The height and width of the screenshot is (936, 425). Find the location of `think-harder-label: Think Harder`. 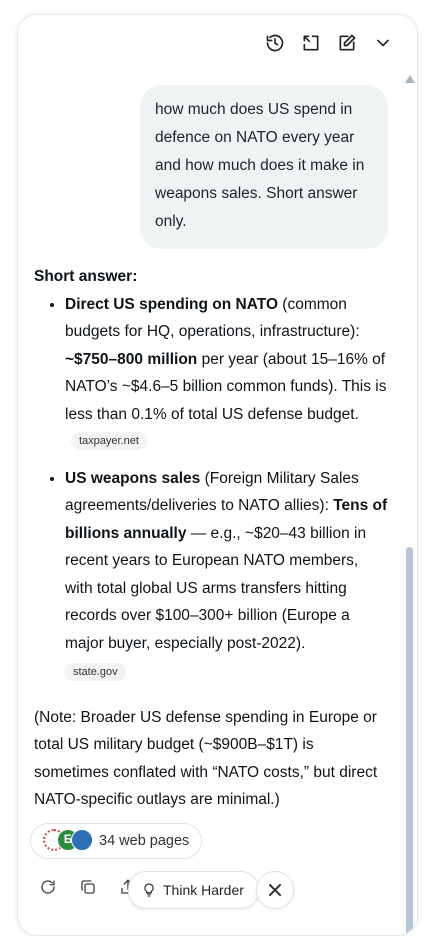

think-harder-label: Think Harder is located at coordinates (203, 890).